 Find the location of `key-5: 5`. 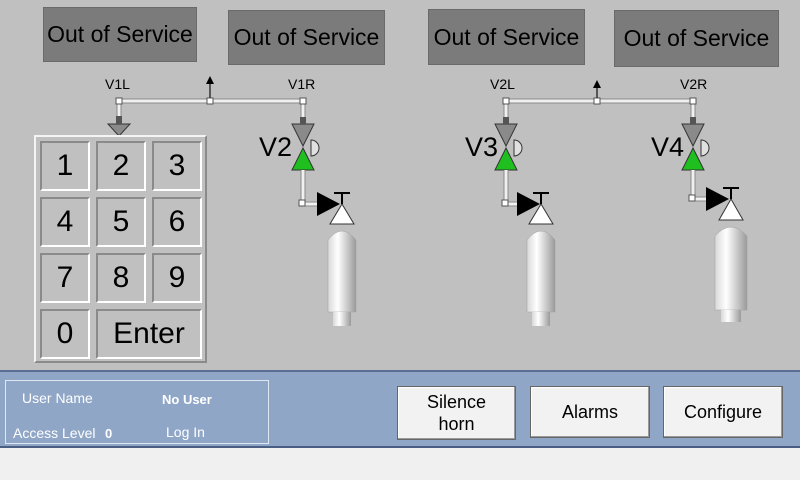

key-5: 5 is located at coordinates (121, 222).